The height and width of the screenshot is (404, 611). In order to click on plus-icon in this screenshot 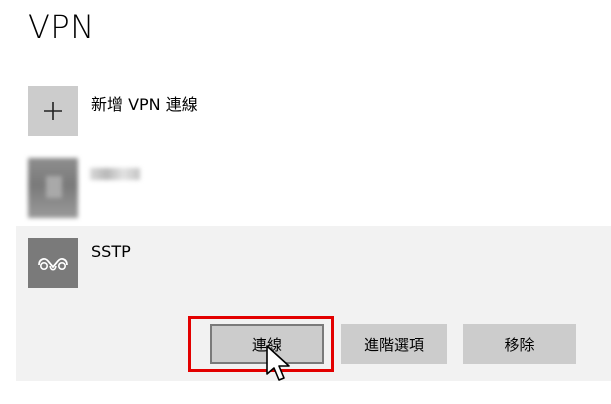, I will do `click(53, 111)`.